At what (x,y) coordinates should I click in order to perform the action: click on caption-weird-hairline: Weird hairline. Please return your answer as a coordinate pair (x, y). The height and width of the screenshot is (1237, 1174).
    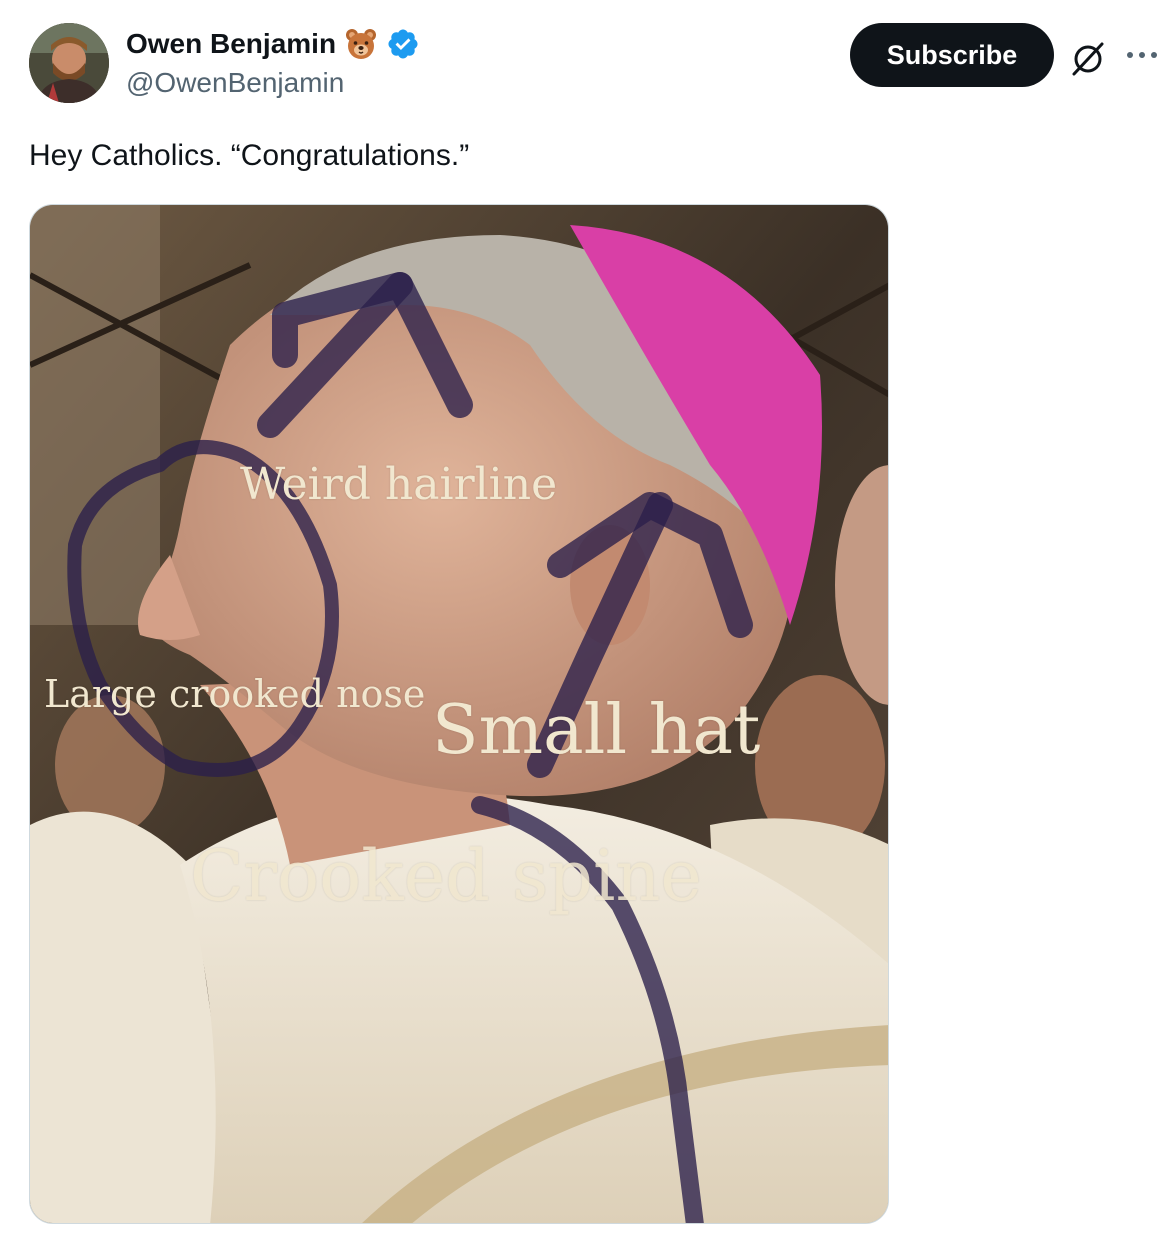
    Looking at the image, I should click on (399, 484).